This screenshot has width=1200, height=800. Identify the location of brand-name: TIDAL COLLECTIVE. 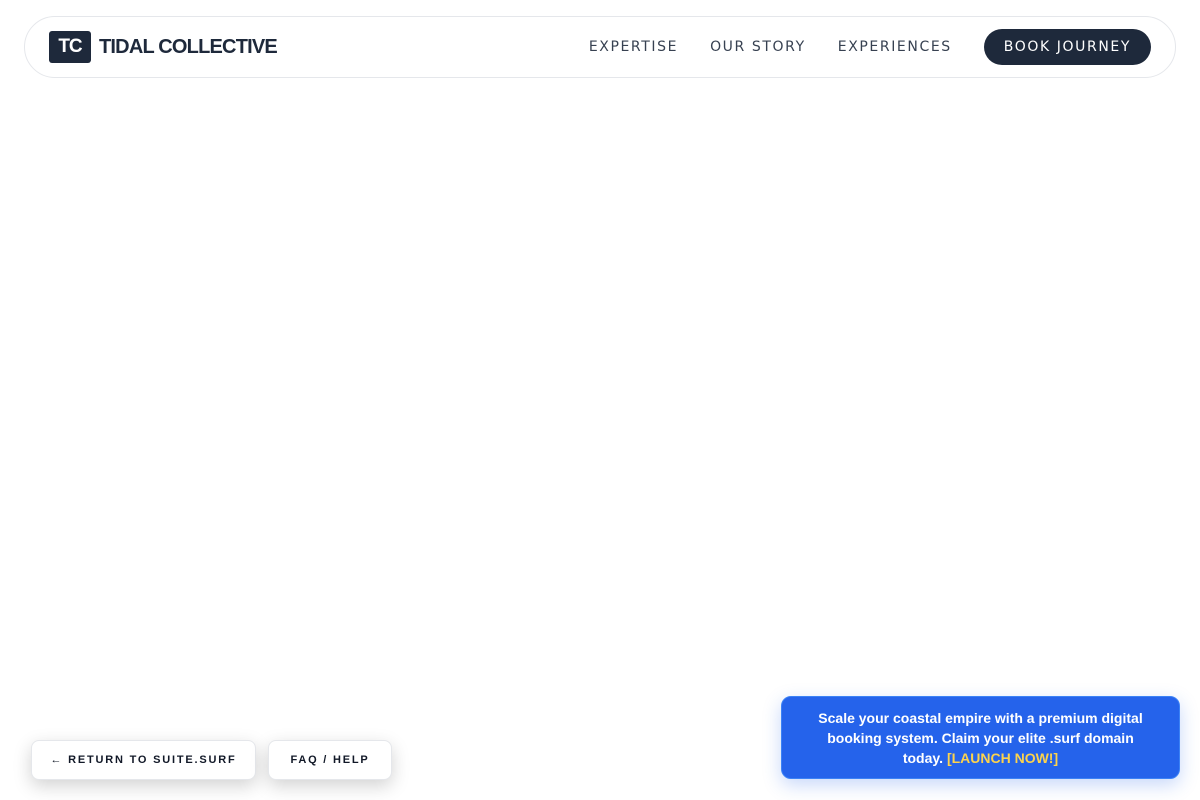
(188, 46).